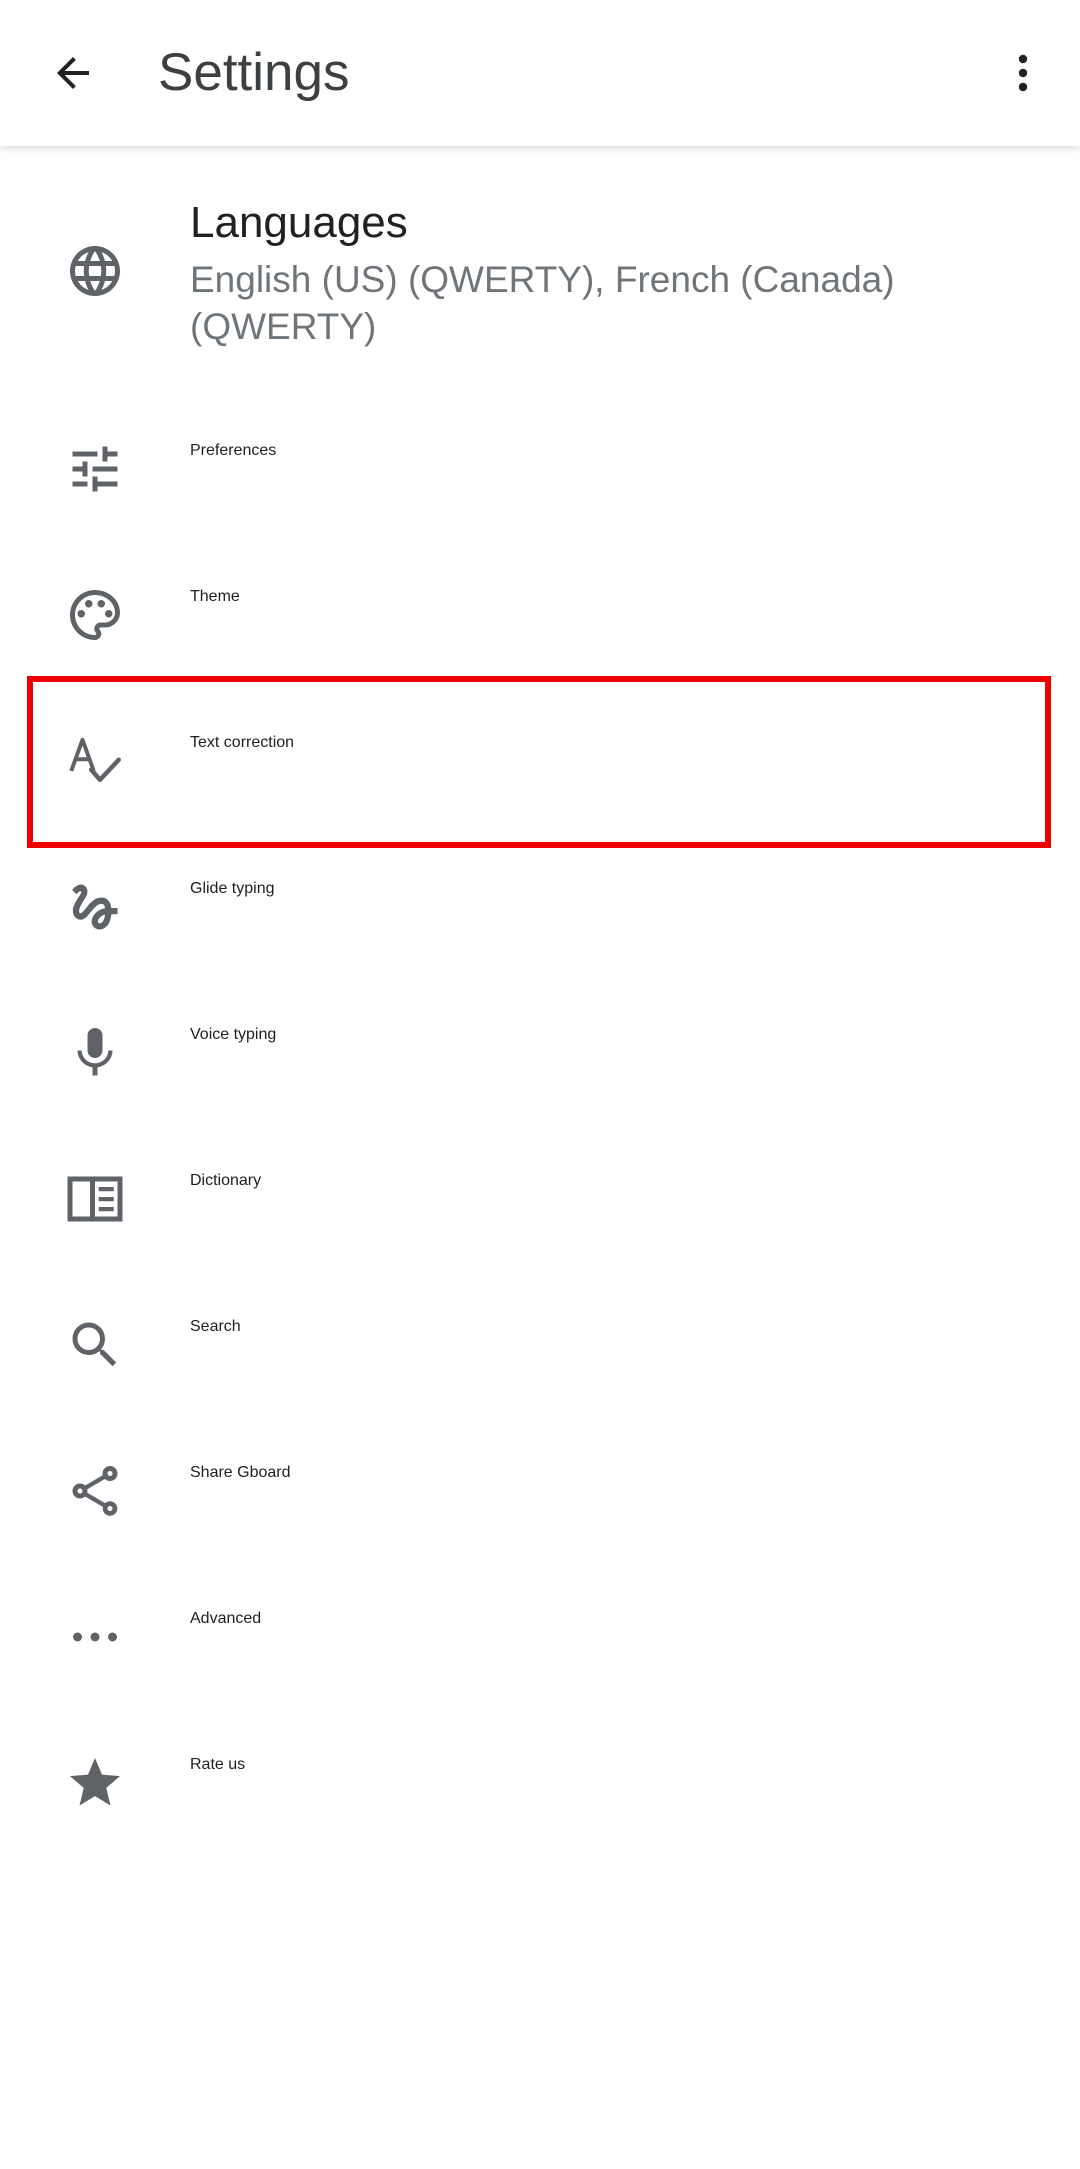 Image resolution: width=1080 pixels, height=2169 pixels. I want to click on globe-icon, so click(95, 271).